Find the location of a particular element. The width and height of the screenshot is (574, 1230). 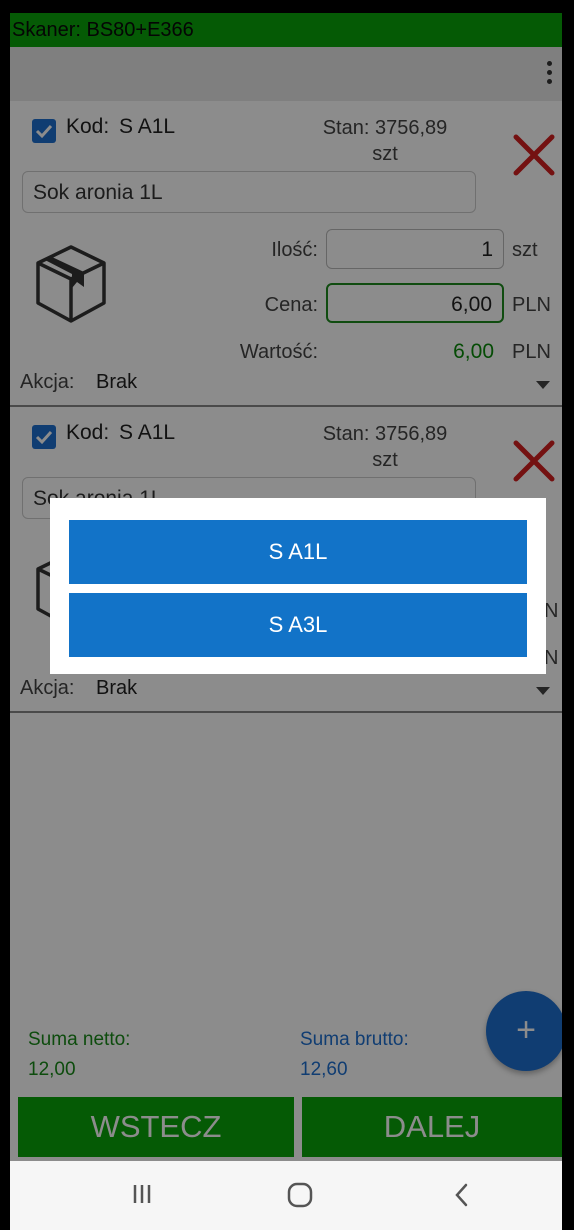

code-option-s-a3l: S A3L is located at coordinates (298, 625).